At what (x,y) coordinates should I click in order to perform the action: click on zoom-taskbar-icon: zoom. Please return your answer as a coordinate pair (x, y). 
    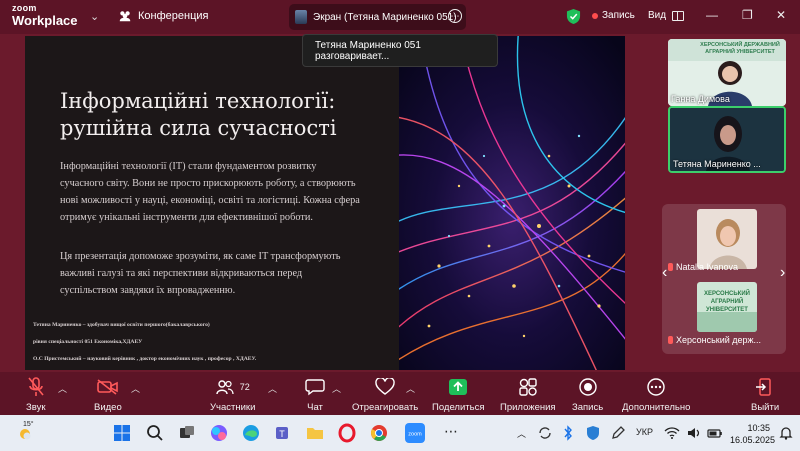
    Looking at the image, I should click on (415, 433).